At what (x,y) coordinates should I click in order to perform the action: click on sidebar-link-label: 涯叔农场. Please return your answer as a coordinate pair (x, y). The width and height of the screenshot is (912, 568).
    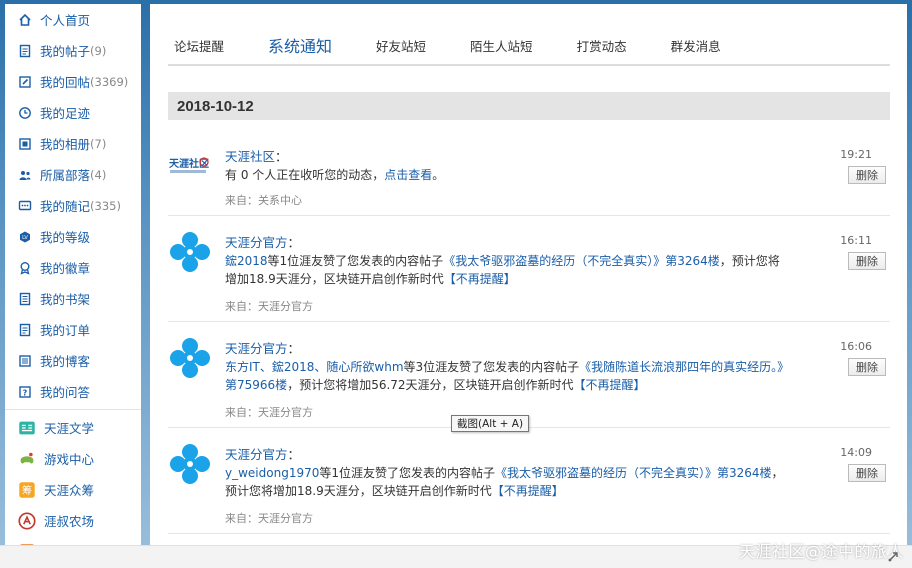
    Looking at the image, I should click on (69, 521).